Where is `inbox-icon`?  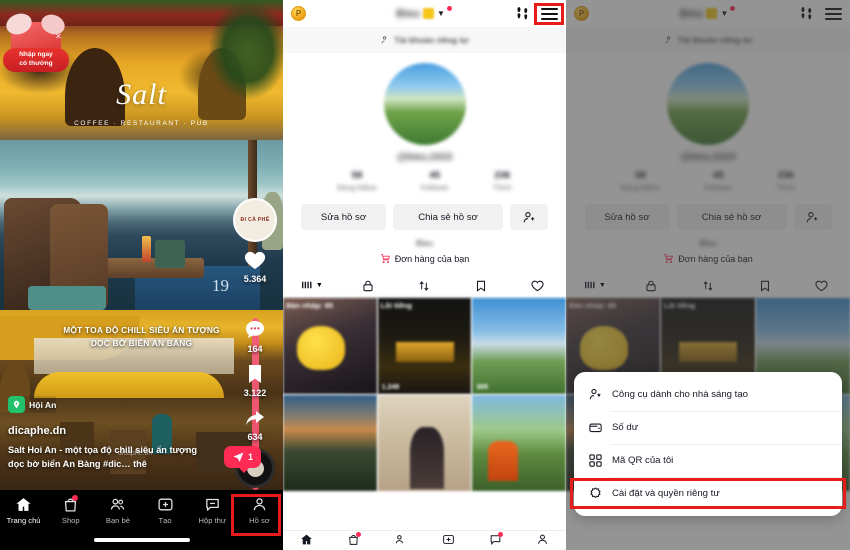 inbox-icon is located at coordinates (212, 504).